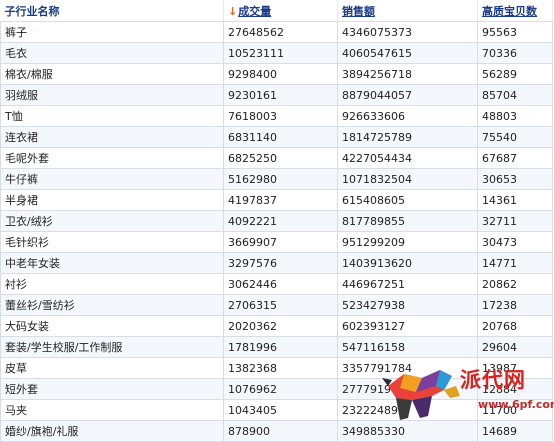  I want to click on cell-category-name: 皮草, so click(112, 368).